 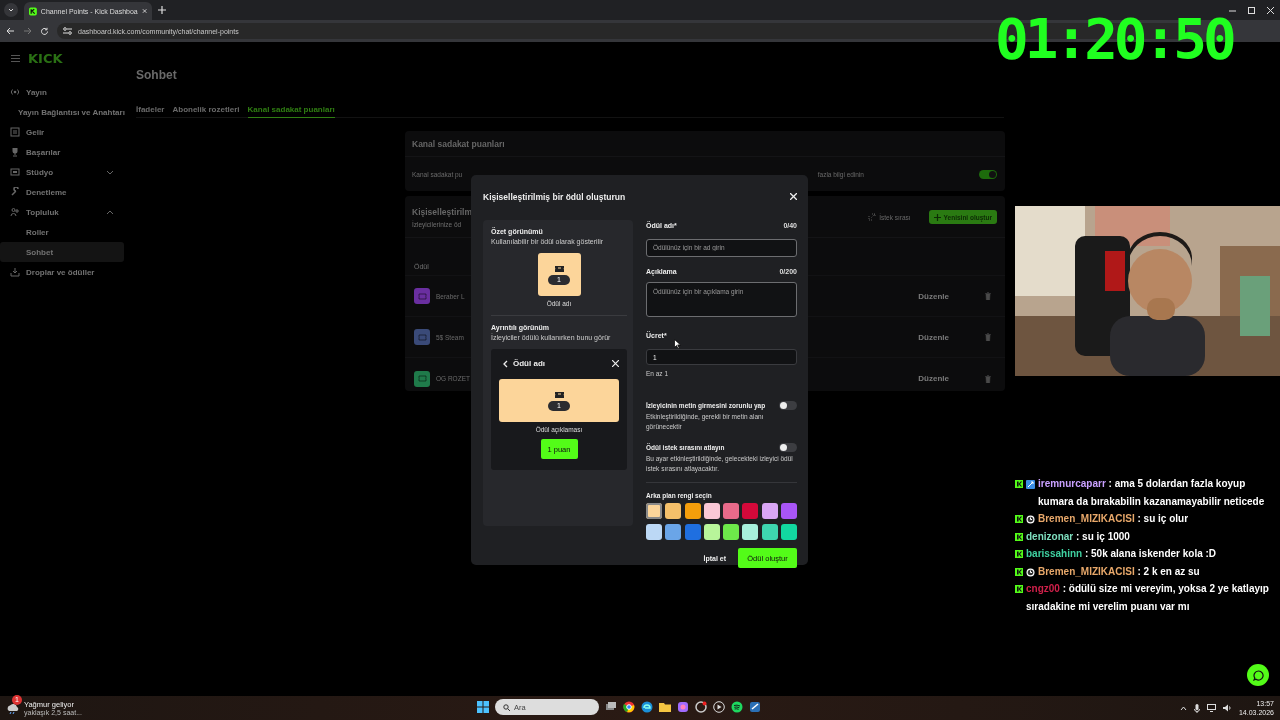 What do you see at coordinates (71, 112) in the screenshot?
I see `sidebar-label: Yayın Bağlantısı ve Anahtarı` at bounding box center [71, 112].